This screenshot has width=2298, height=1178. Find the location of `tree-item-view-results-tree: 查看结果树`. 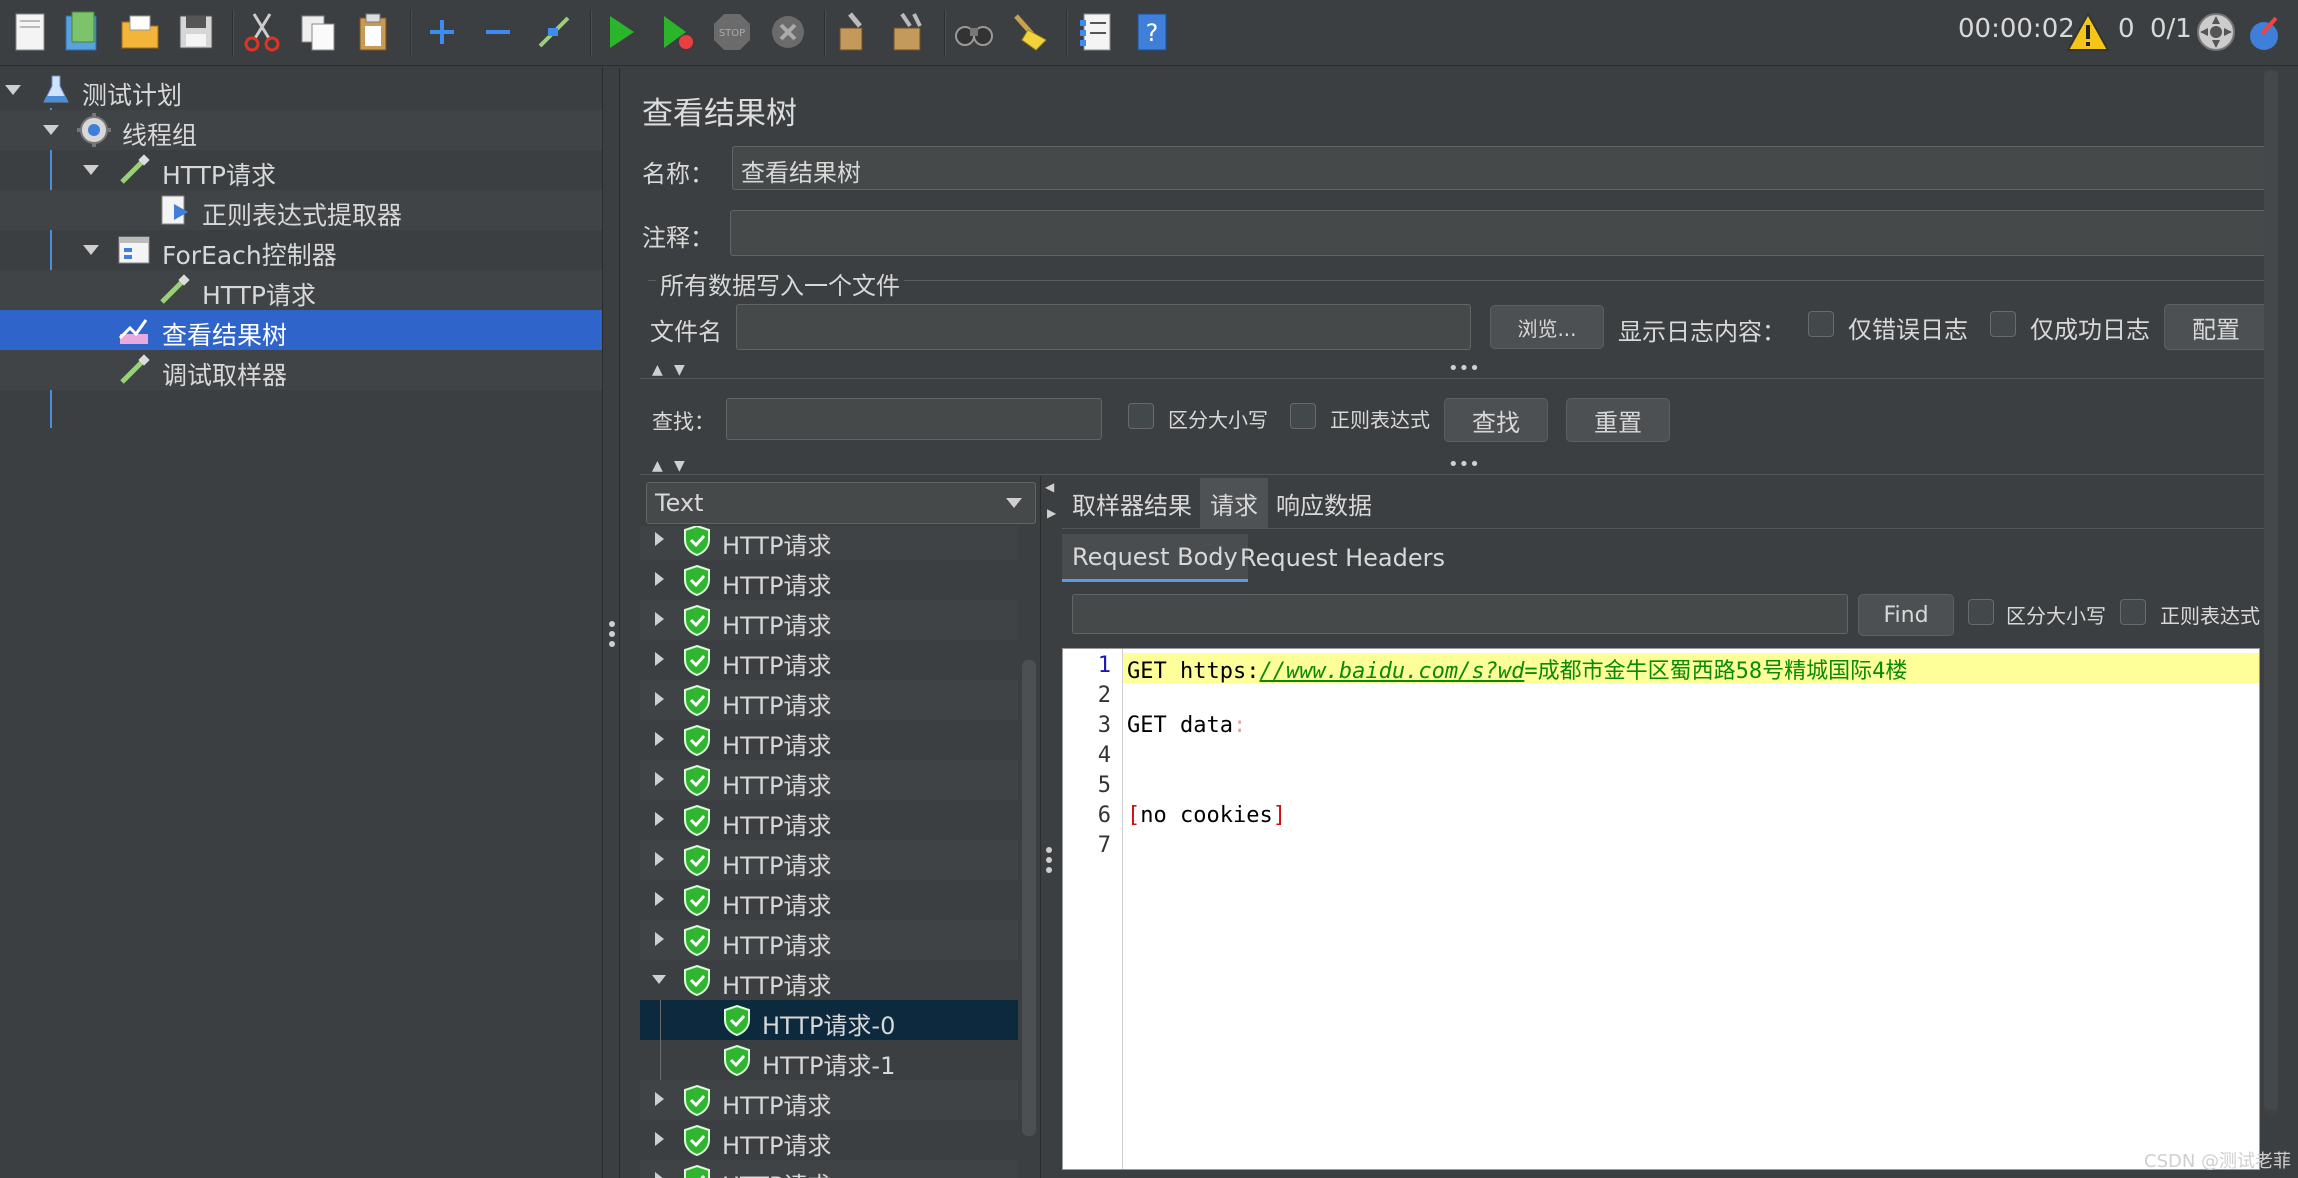

tree-item-view-results-tree: 查看结果树 is located at coordinates (301, 330).